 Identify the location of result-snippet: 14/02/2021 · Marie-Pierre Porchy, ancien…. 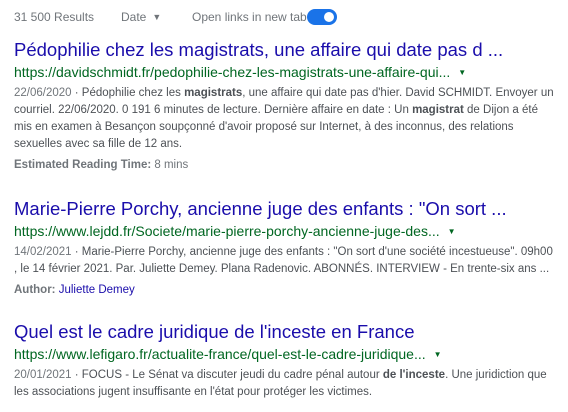
(286, 261).